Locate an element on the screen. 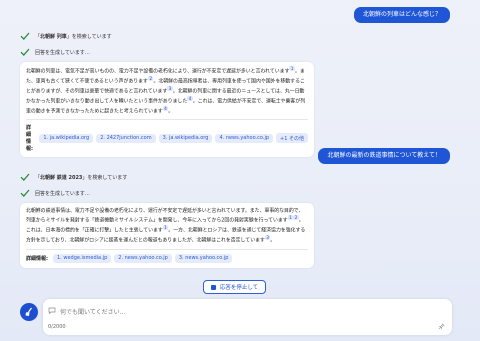 The height and width of the screenshot is (341, 480). broom-icon is located at coordinates (28, 311).